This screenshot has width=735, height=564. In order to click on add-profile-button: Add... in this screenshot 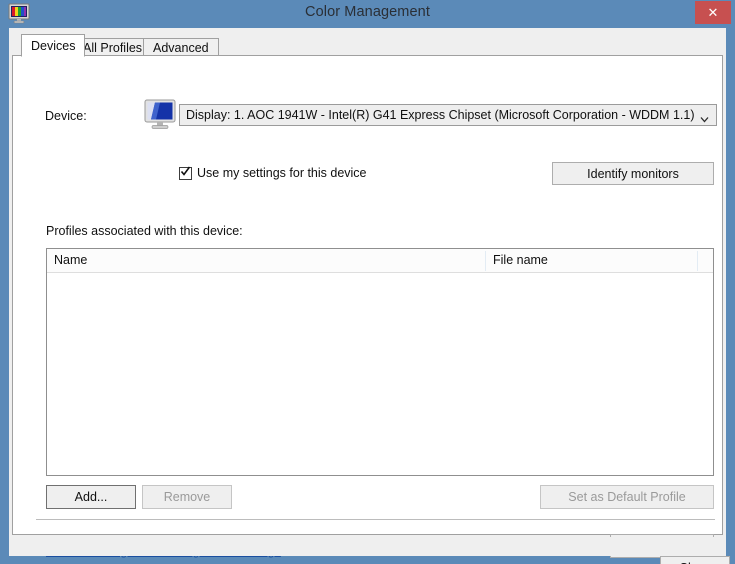, I will do `click(91, 497)`.